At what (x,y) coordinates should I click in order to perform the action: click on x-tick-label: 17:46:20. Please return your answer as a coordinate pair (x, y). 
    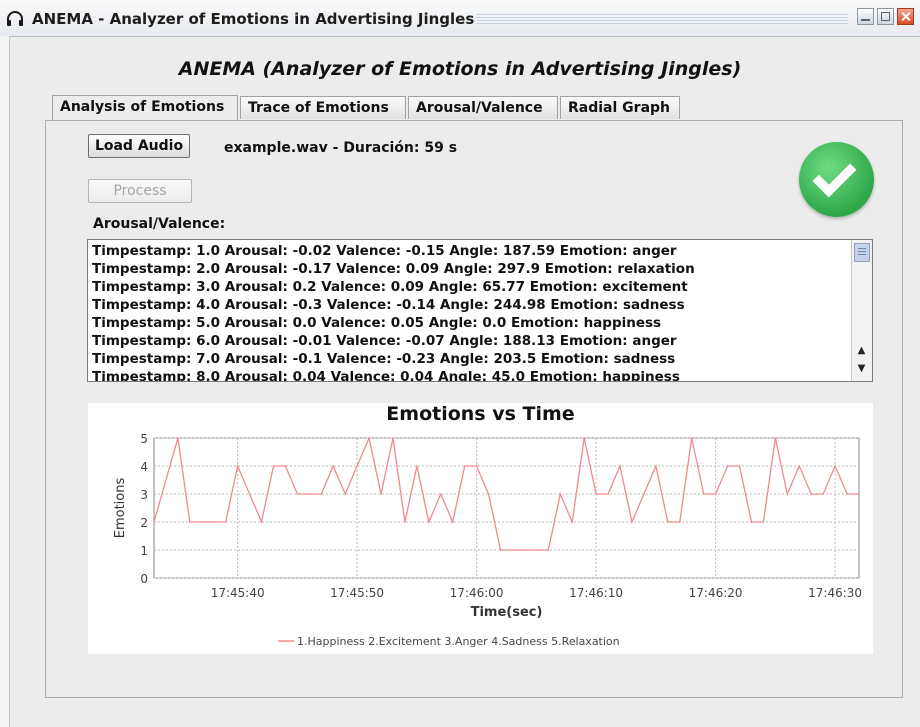
    Looking at the image, I should click on (716, 593).